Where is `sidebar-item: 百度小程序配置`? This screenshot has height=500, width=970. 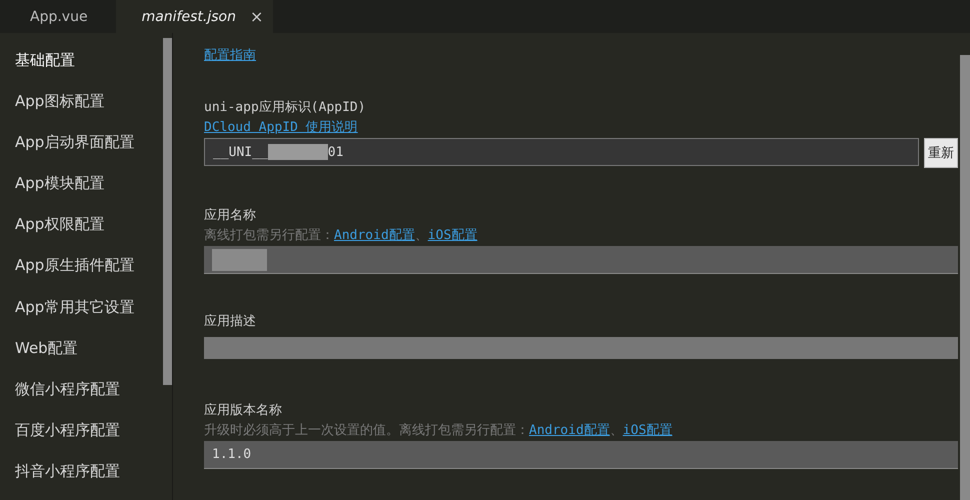 sidebar-item: 百度小程序配置 is located at coordinates (81, 438).